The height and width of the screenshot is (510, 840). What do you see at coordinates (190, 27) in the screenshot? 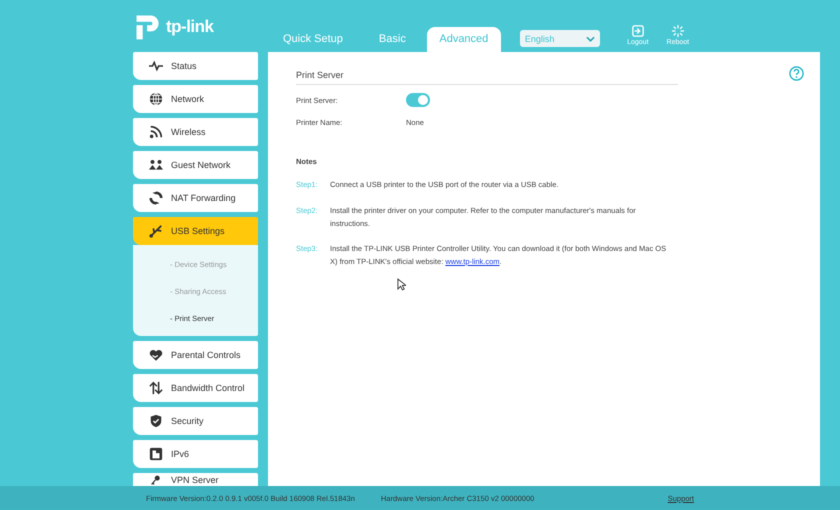
I see `logo-text: tp-link` at bounding box center [190, 27].